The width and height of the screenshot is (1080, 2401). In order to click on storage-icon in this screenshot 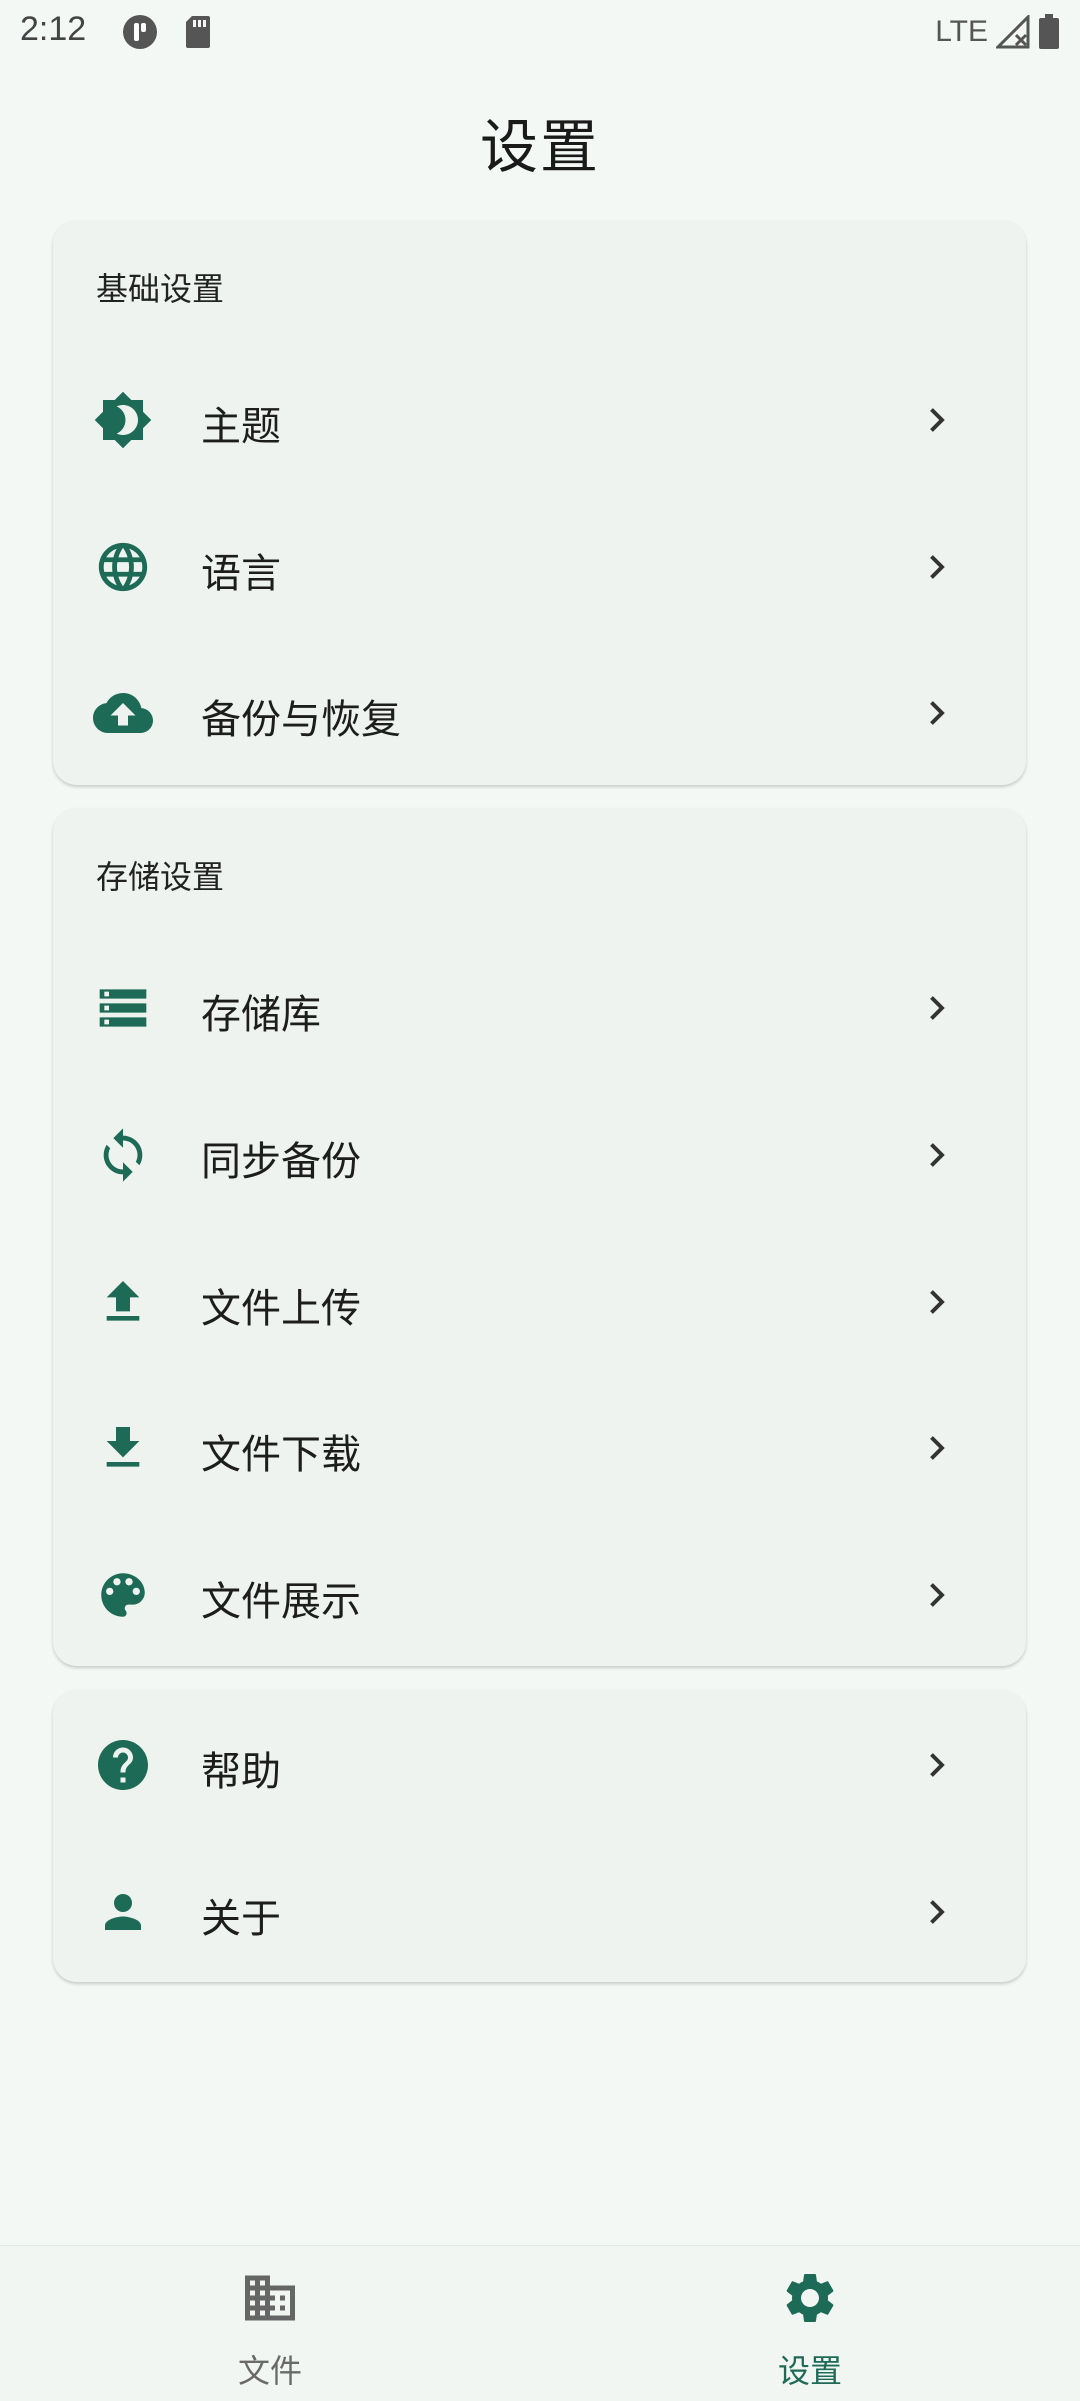, I will do `click(123, 1008)`.